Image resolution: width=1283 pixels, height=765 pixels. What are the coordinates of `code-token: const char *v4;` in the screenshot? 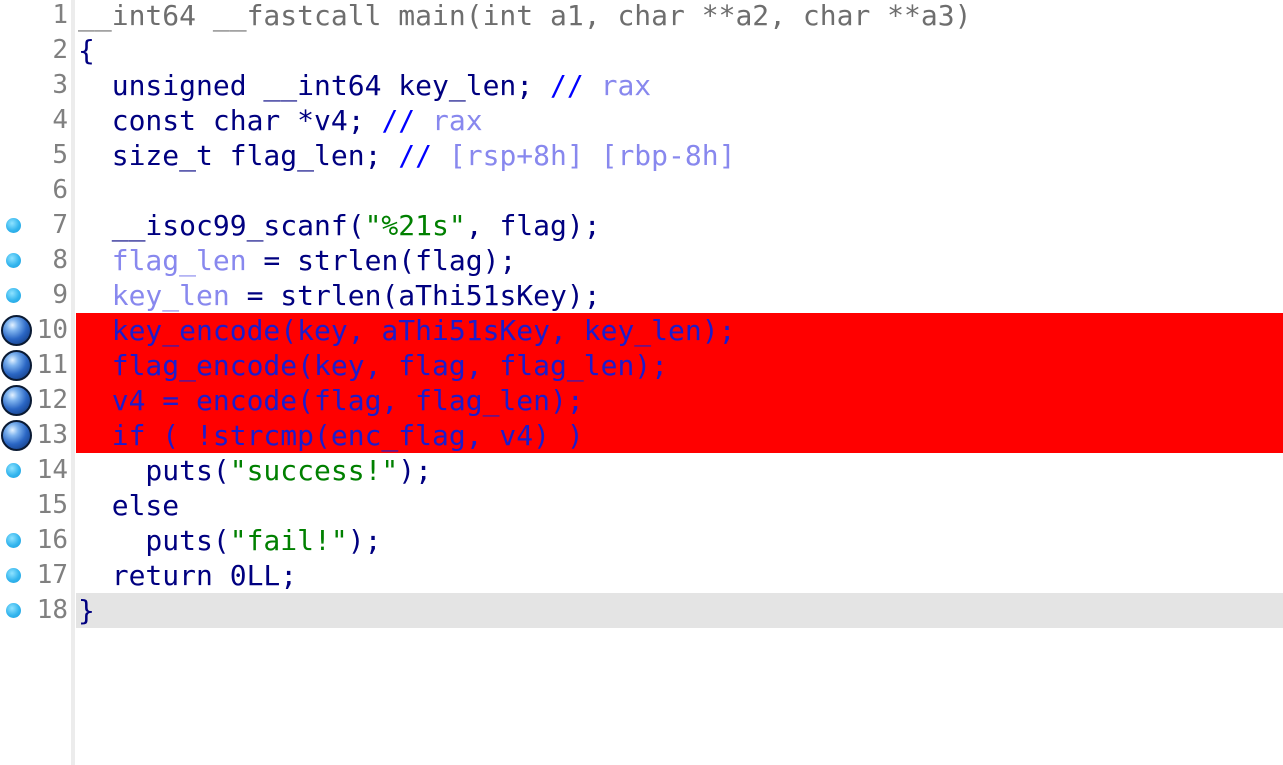 It's located at (230, 120).